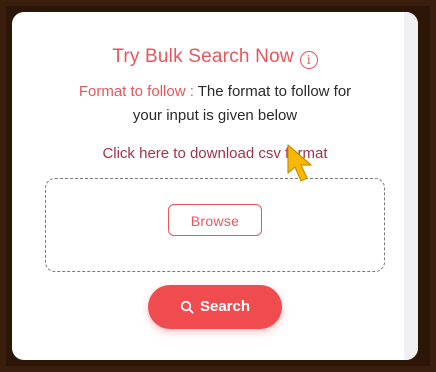 The height and width of the screenshot is (372, 436). I want to click on info-icon: i, so click(308, 60).